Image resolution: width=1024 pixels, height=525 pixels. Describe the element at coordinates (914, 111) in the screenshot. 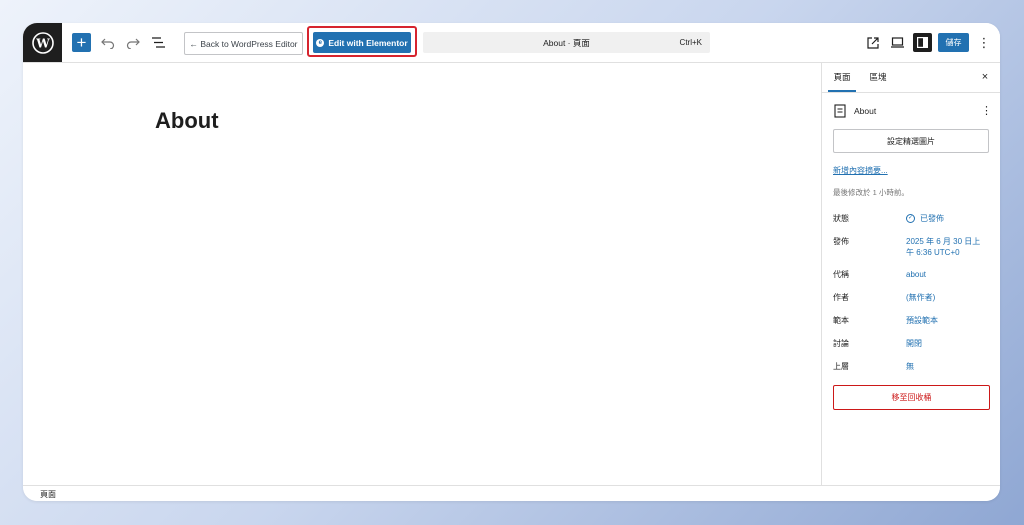

I see `document-summary: About ⋮` at that location.